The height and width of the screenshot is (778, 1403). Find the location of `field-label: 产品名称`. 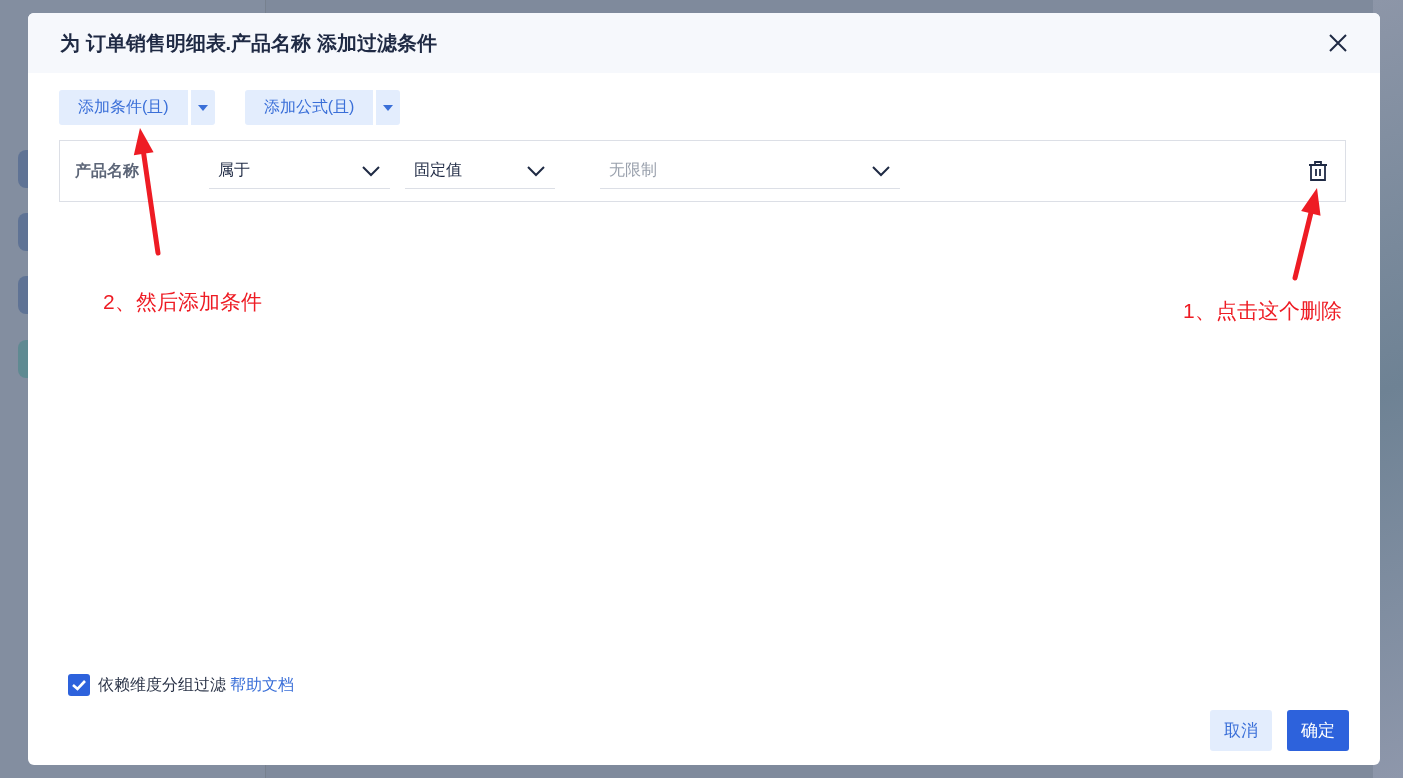

field-label: 产品名称 is located at coordinates (107, 170).